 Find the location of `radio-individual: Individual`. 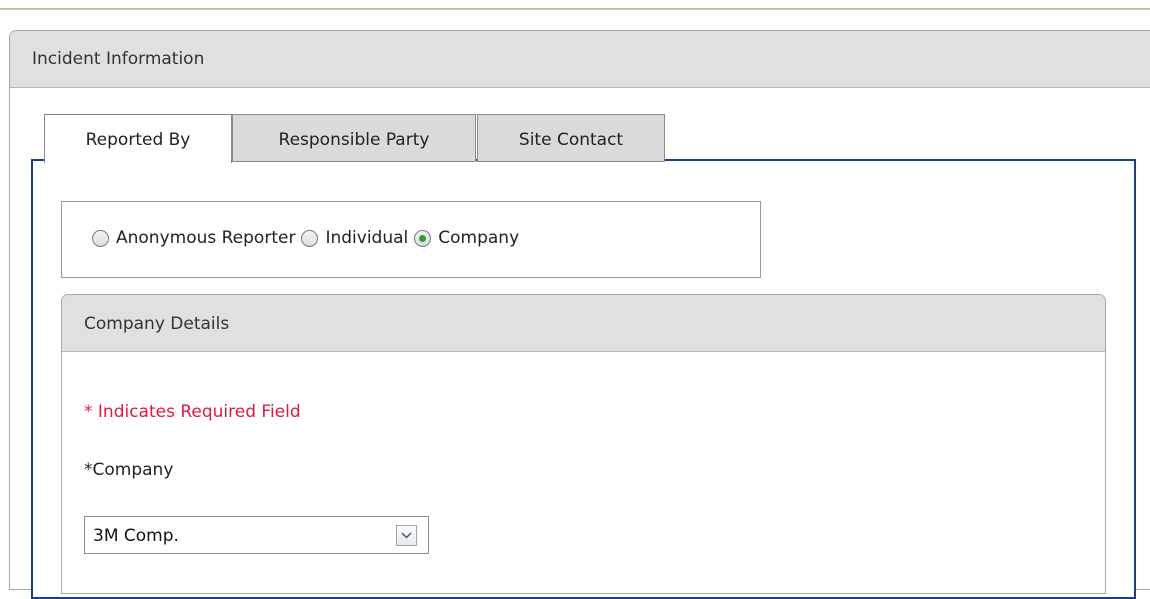

radio-individual: Individual is located at coordinates (354, 238).